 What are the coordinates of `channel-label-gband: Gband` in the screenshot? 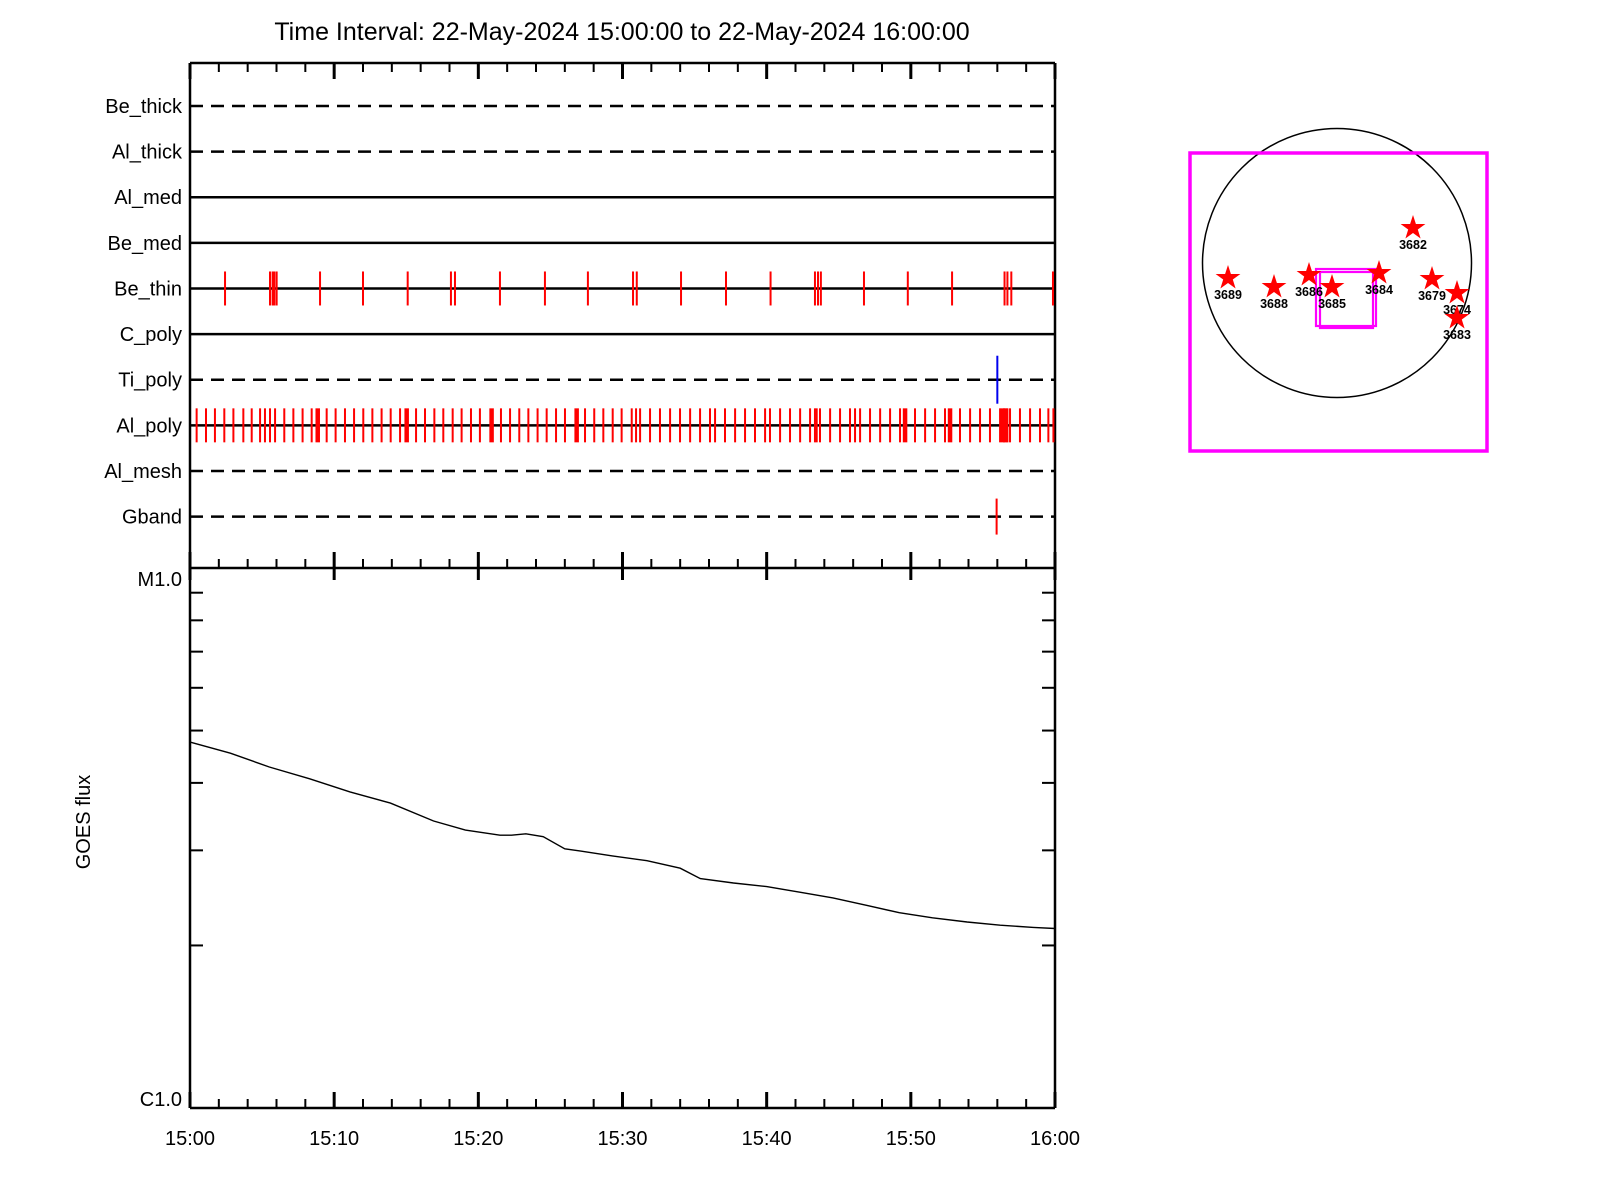 It's located at (152, 518).